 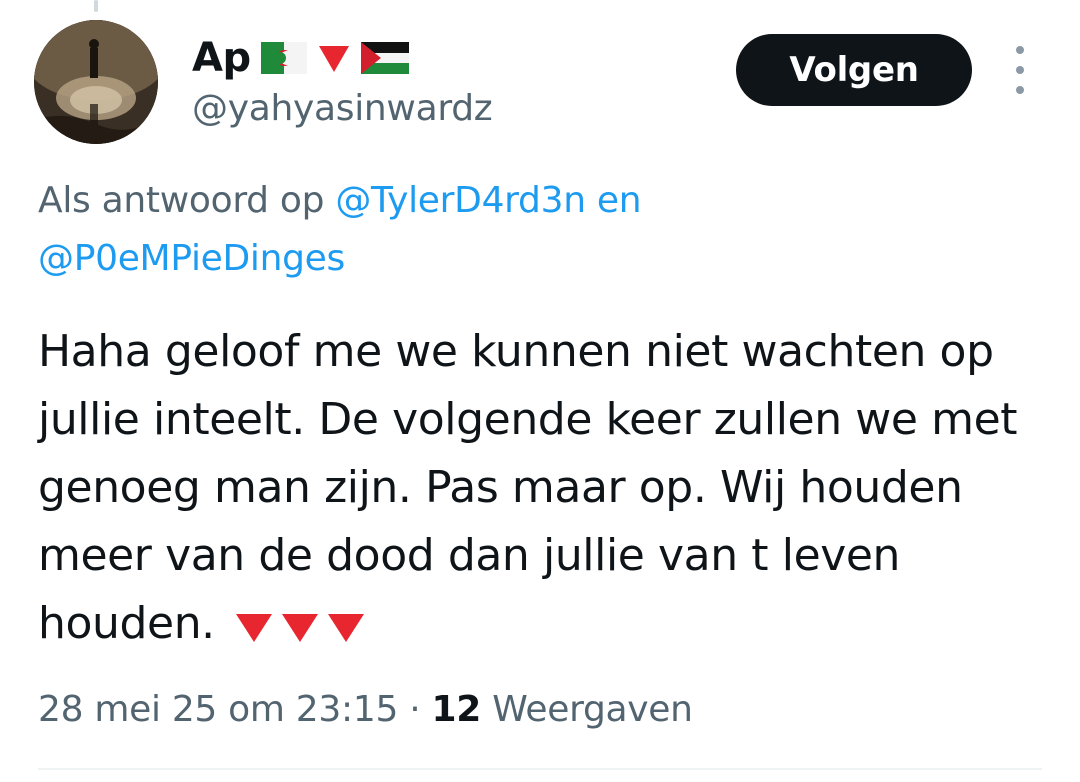 I want to click on views-label: Weergaven, so click(x=592, y=709).